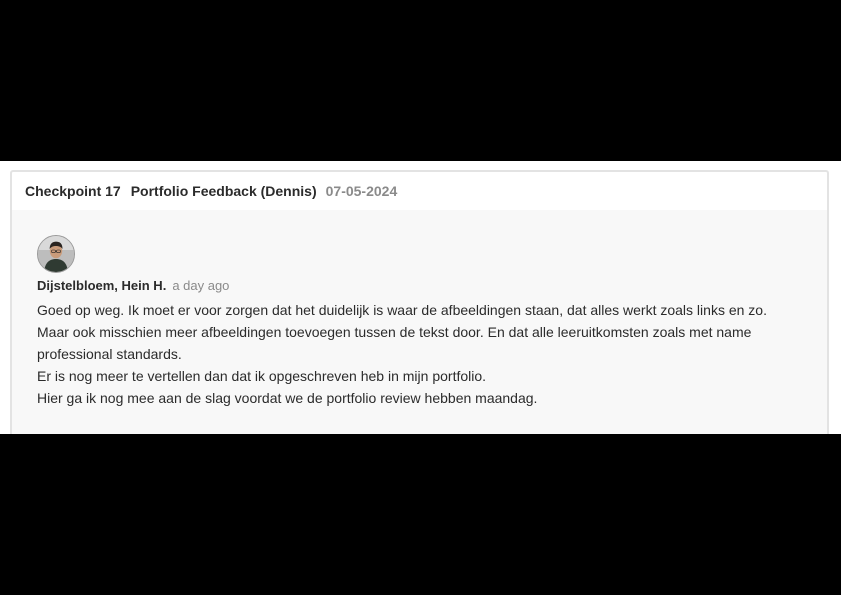 The height and width of the screenshot is (595, 841). Describe the element at coordinates (201, 285) in the screenshot. I see `timestamp: a day ago` at that location.